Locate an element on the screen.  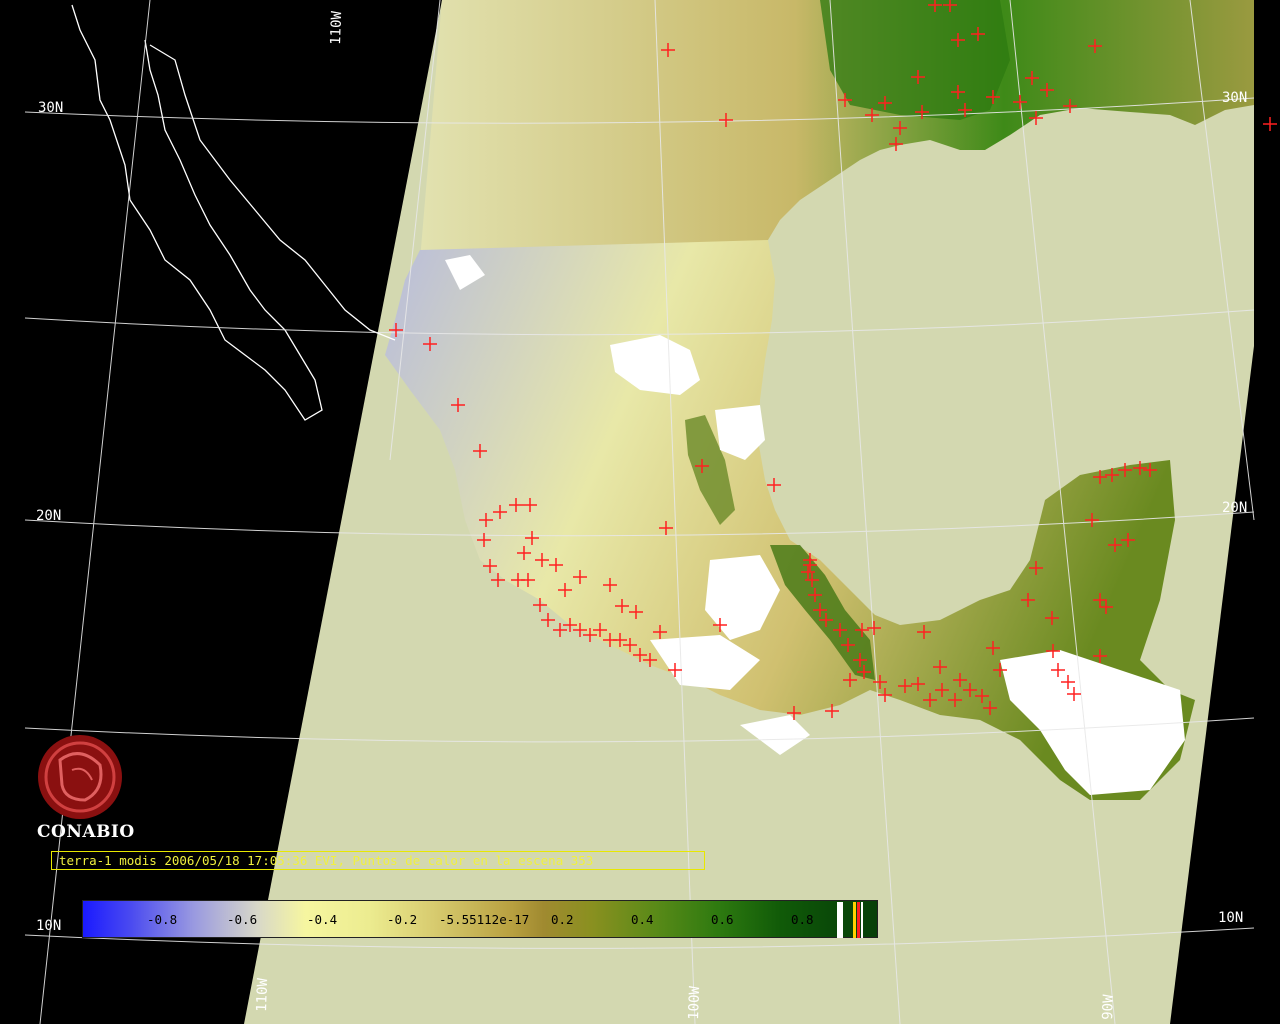
grid-label-10n-left: 10N is located at coordinates (48, 926).